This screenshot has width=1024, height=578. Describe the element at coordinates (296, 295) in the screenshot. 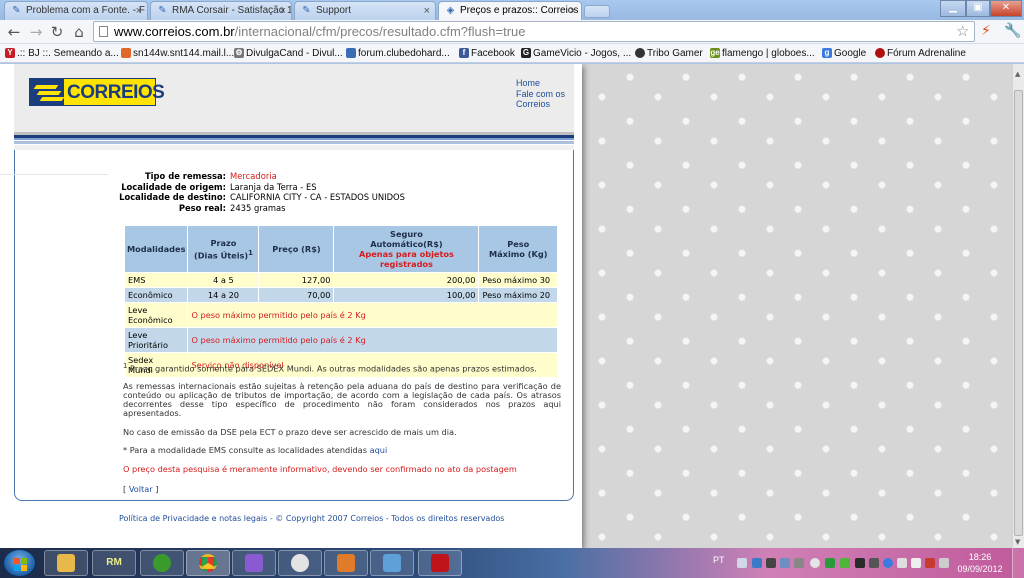

I see `cell-preco: 70,00` at that location.